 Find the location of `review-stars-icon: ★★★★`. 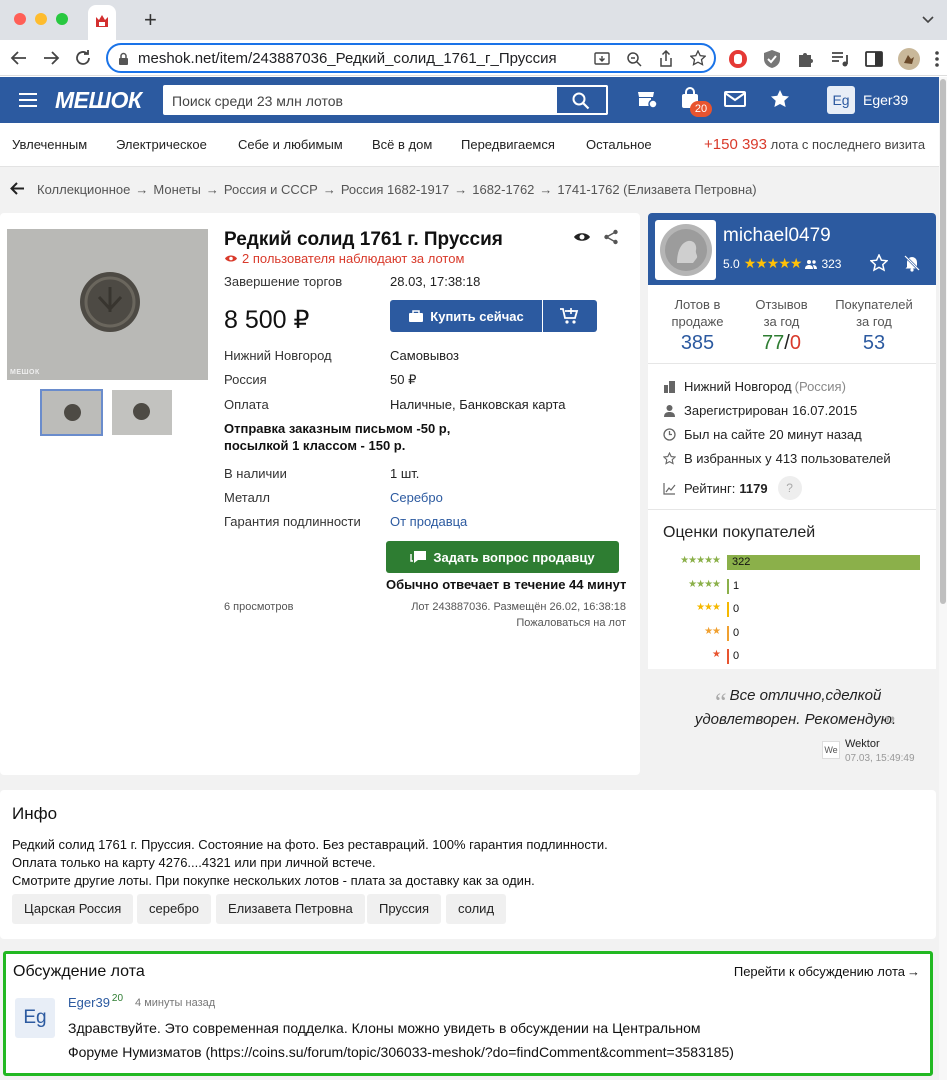

review-stars-icon: ★★★★ is located at coordinates (704, 584).